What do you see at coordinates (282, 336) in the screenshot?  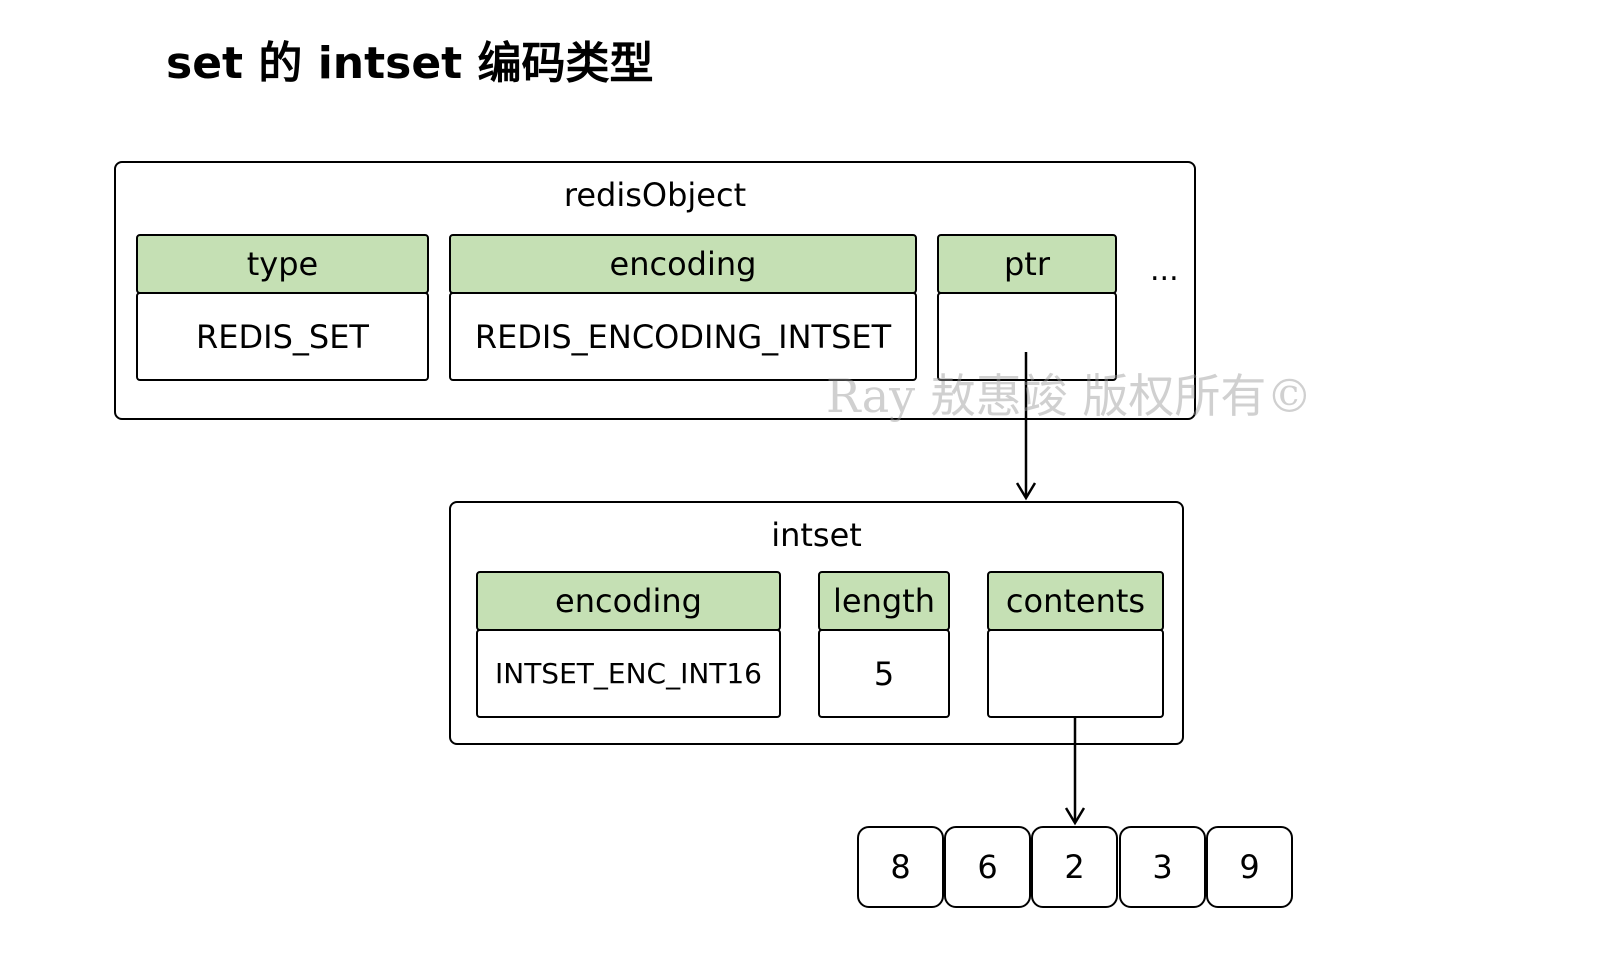 I see `redis-object-type-value: REDIS_SET` at bounding box center [282, 336].